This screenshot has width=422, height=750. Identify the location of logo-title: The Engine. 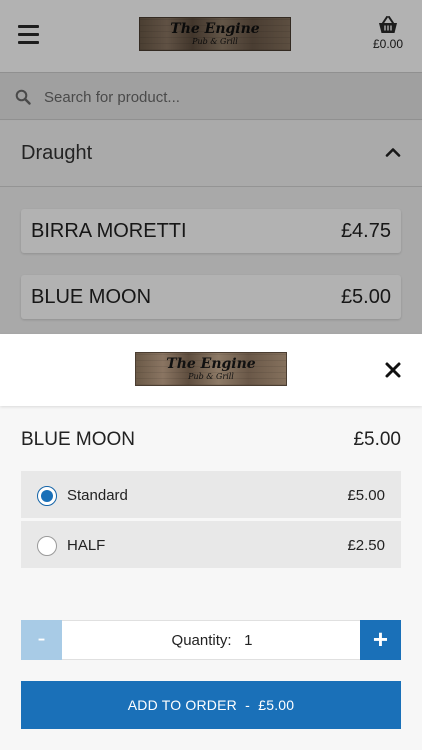
(211, 364).